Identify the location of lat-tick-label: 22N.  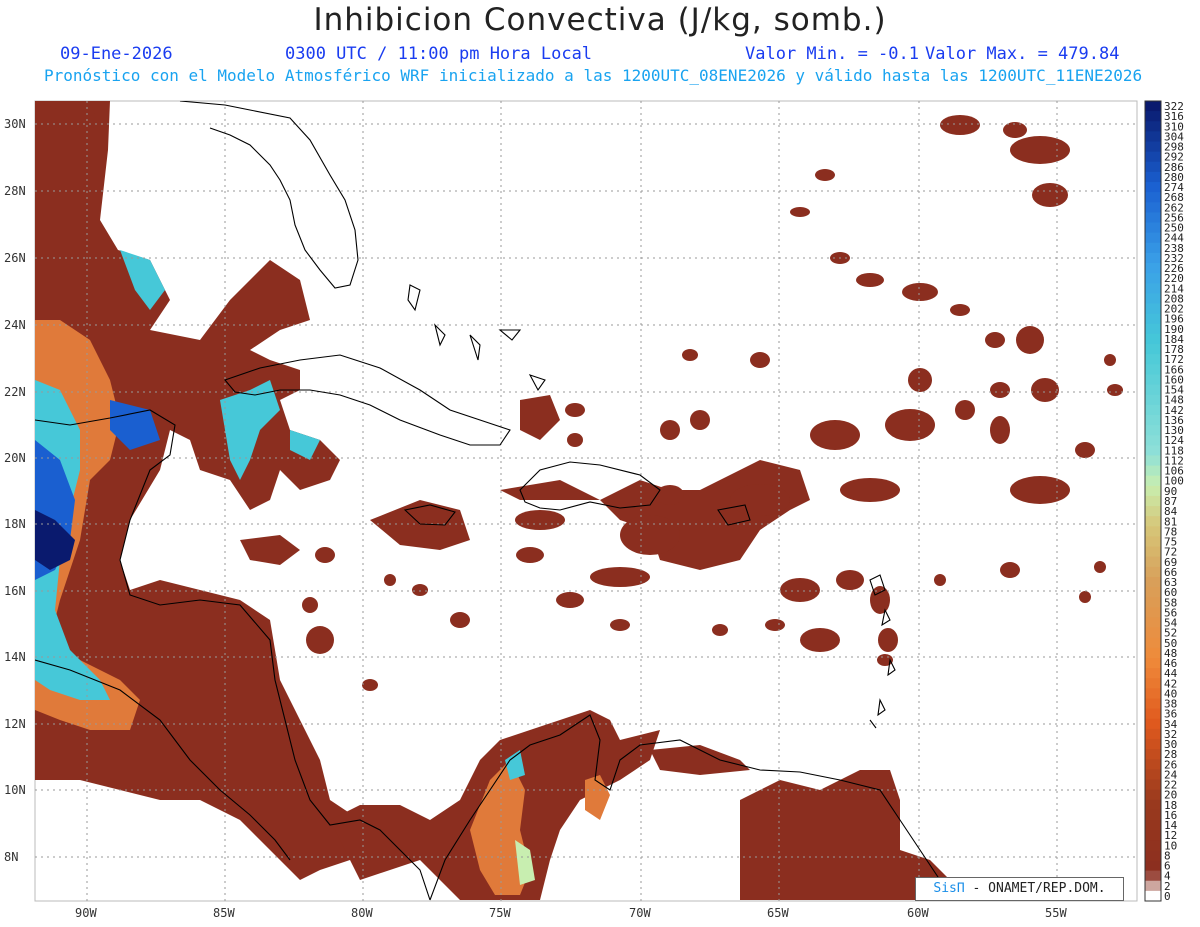
(15, 392).